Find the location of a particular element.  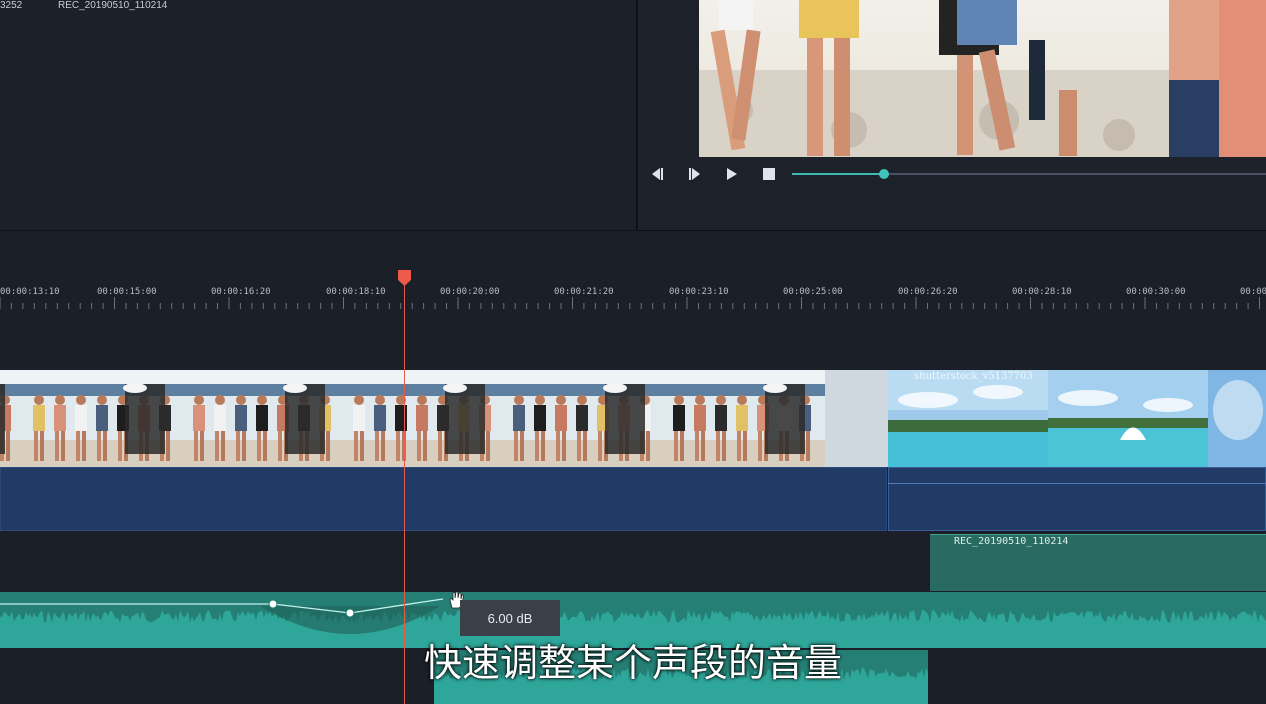

ruler-tick-label: 00:00:25:00 is located at coordinates (813, 292).